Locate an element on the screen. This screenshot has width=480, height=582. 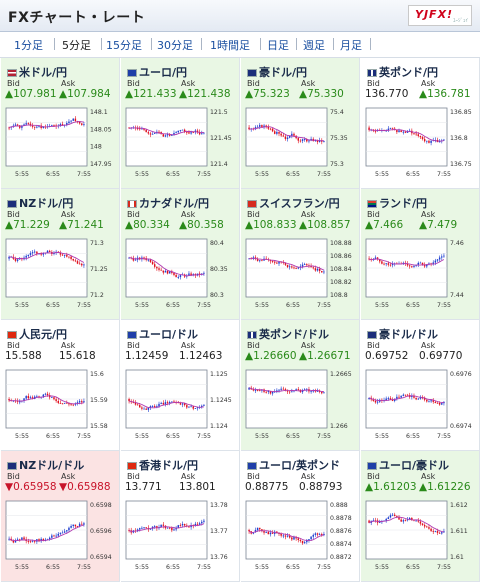
pair-name: スイスフラン/円 is located at coordinates (293, 202).